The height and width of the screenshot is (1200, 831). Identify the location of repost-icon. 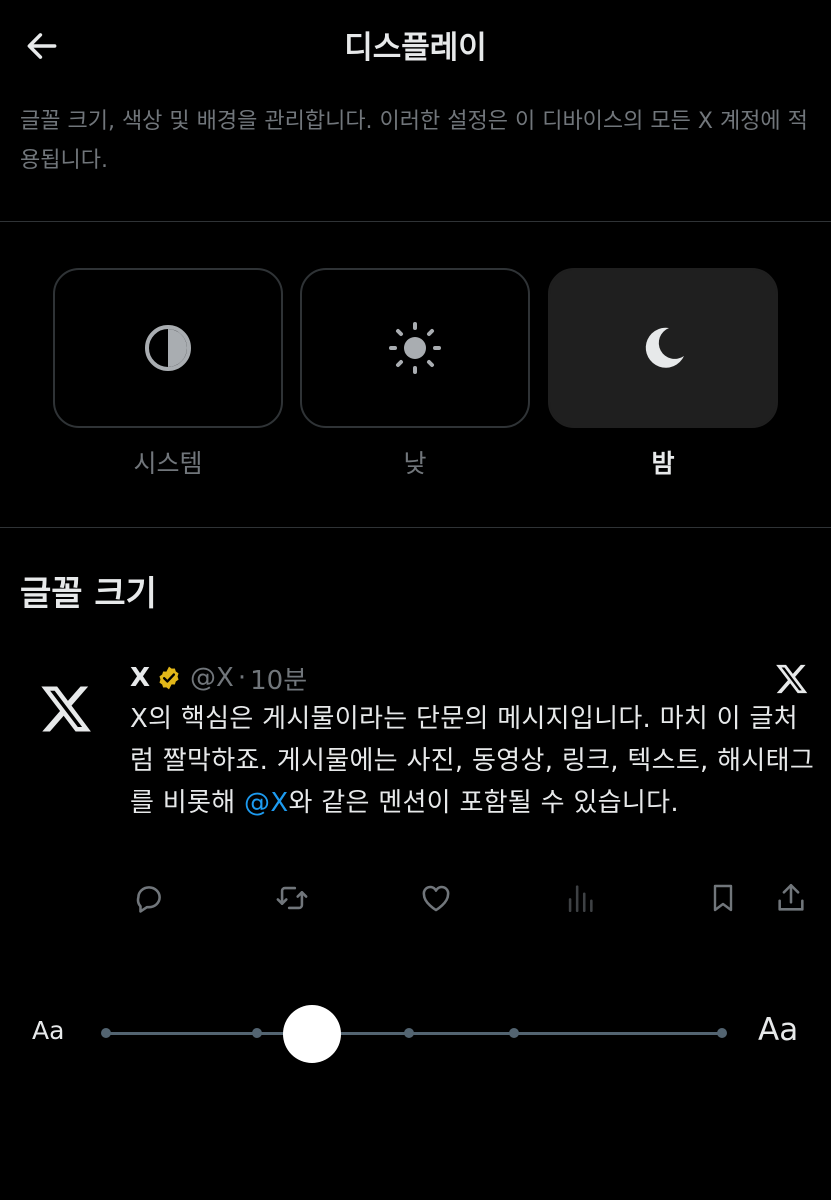
(292, 898).